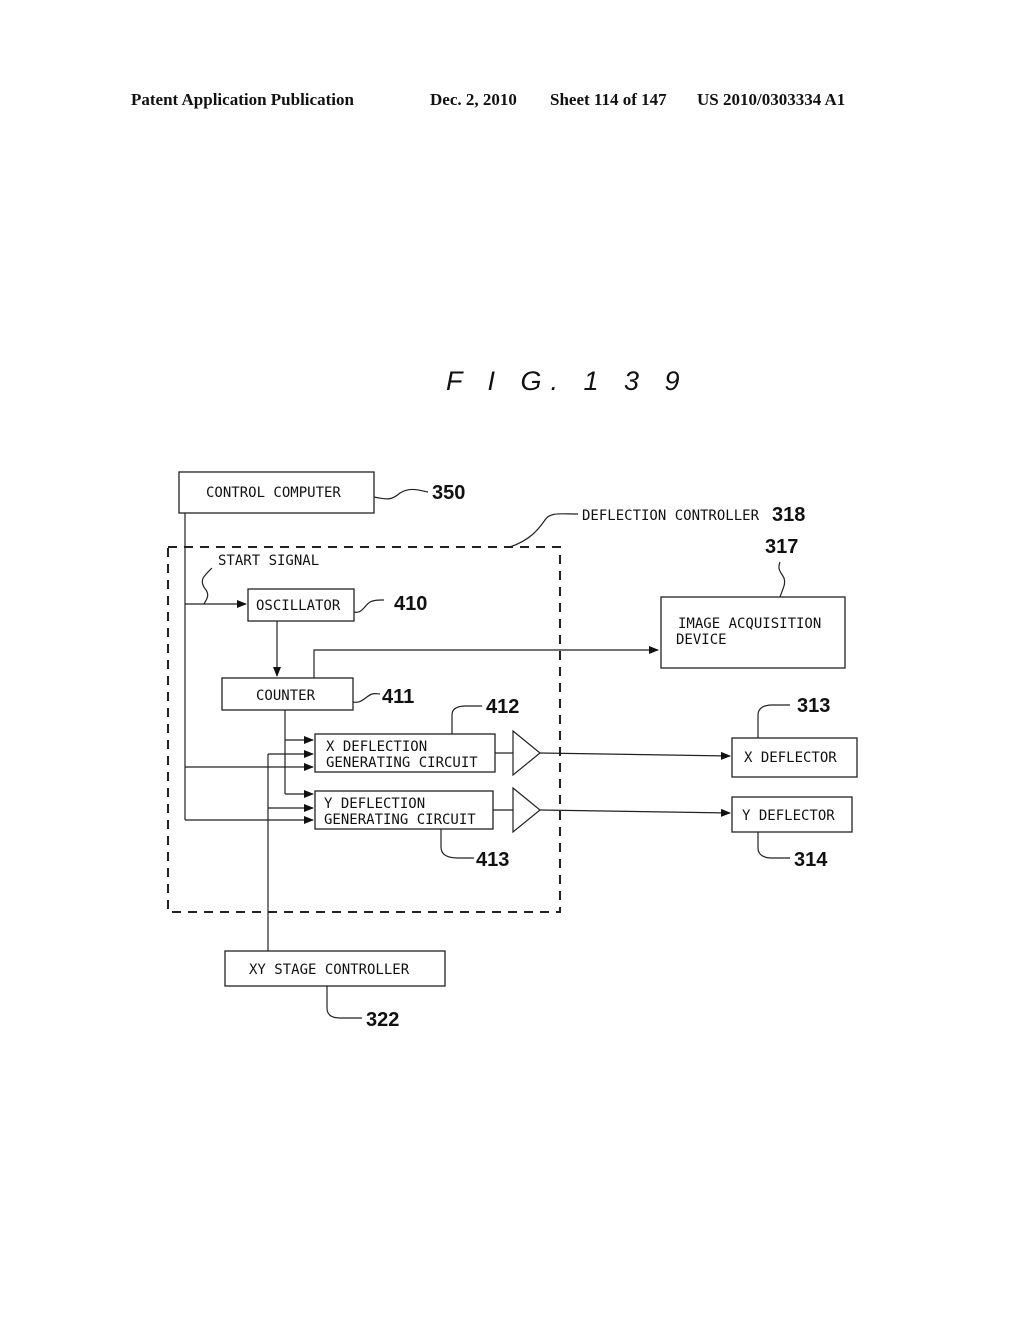  I want to click on start-signal-leader, so click(207, 586).